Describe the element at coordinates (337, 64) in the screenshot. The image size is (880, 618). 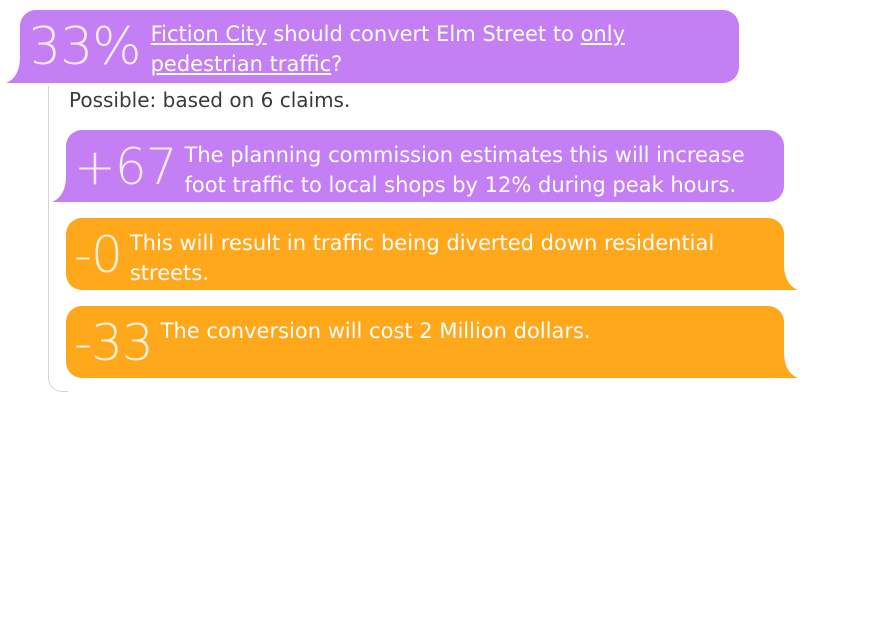
I see `main-claim-text-part: ?` at that location.